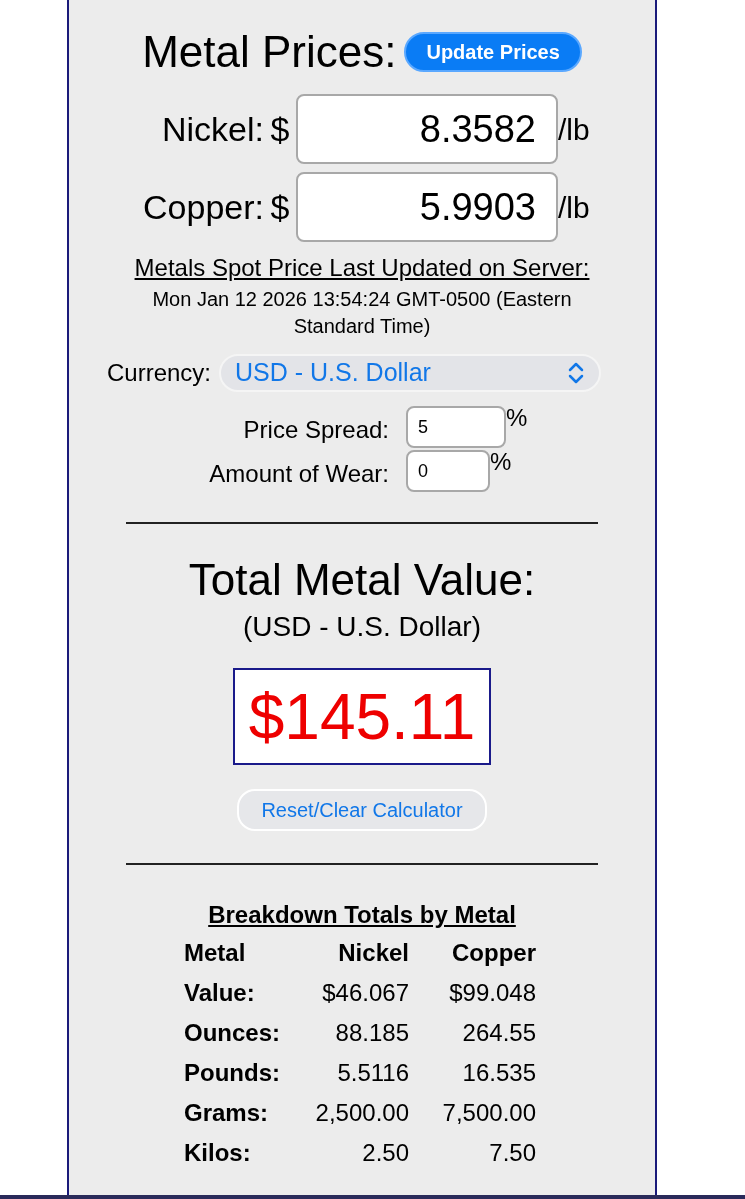  What do you see at coordinates (362, 810) in the screenshot?
I see `reset-button: Reset/Clear Calculator` at bounding box center [362, 810].